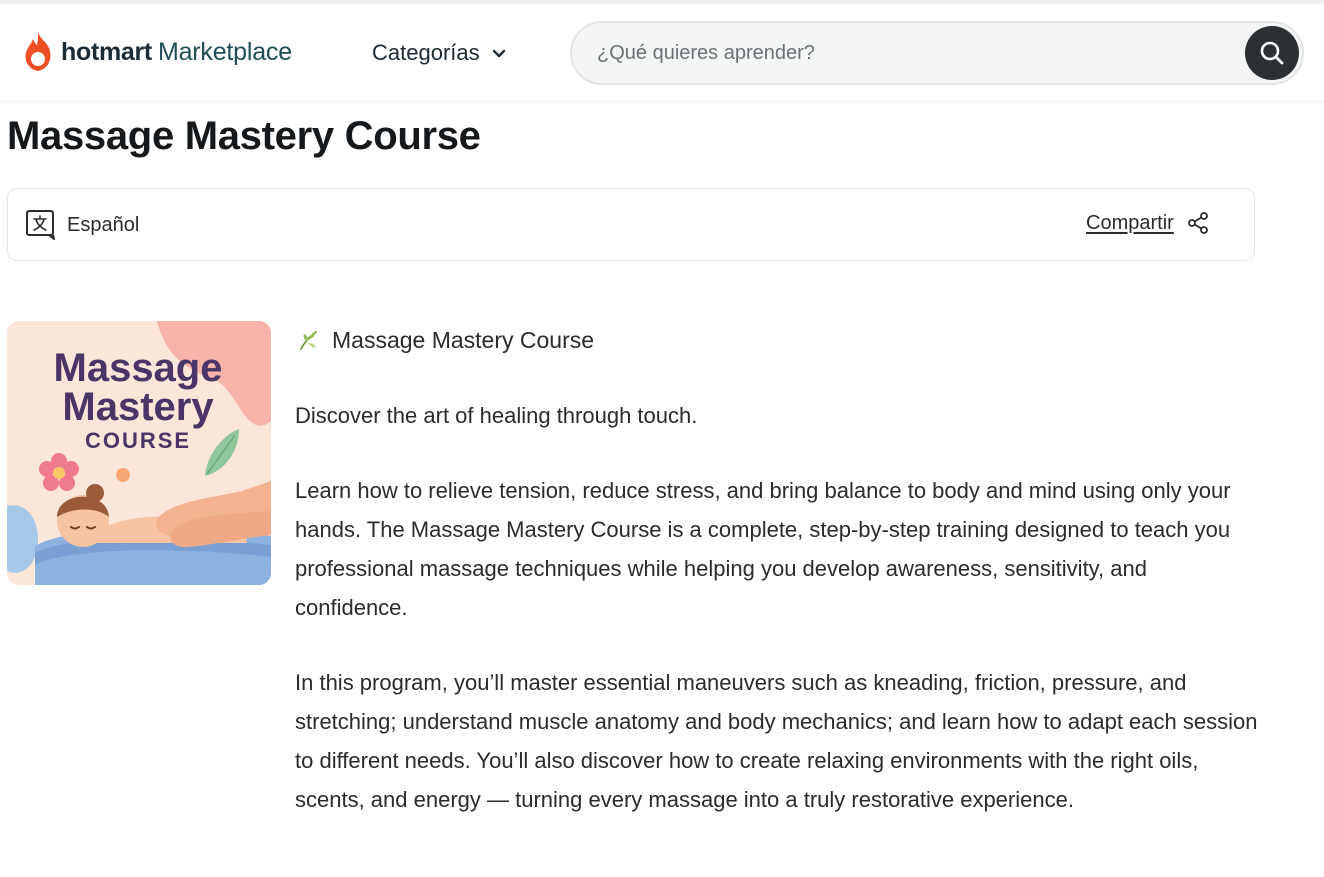 The height and width of the screenshot is (877, 1324). I want to click on search-icon, so click(1272, 53).